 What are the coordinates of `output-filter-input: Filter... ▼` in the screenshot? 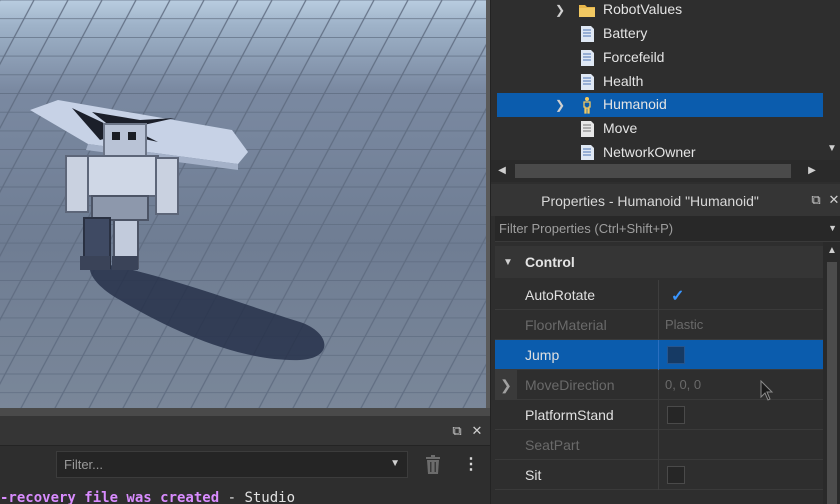 It's located at (232, 464).